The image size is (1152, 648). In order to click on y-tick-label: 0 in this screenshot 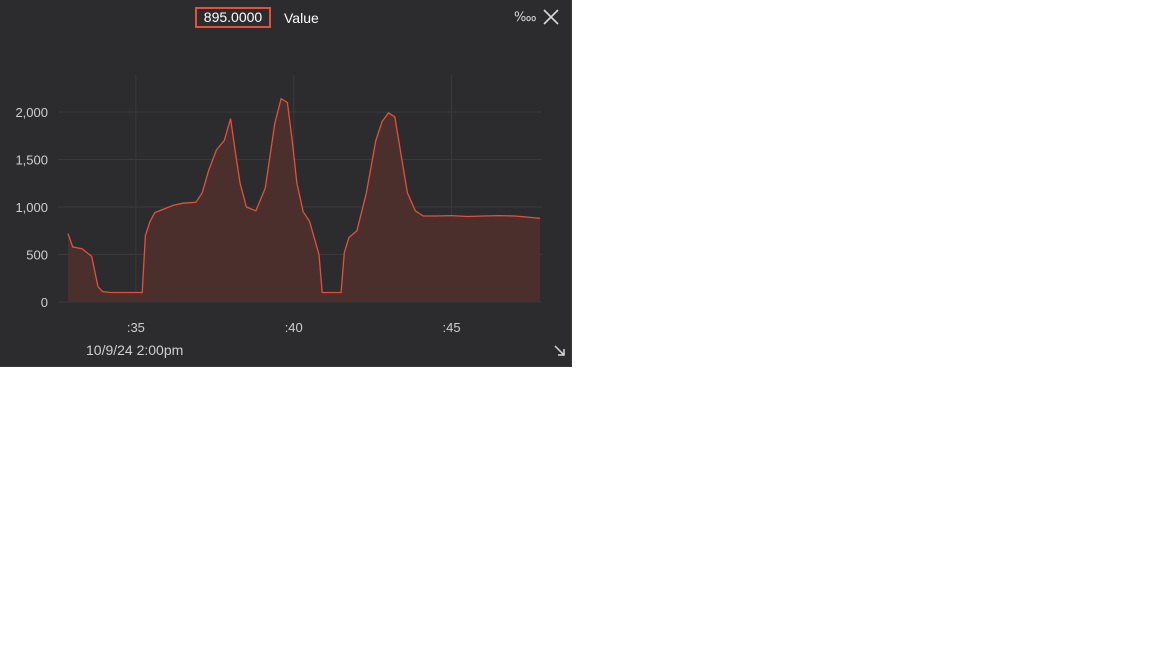, I will do `click(44, 302)`.